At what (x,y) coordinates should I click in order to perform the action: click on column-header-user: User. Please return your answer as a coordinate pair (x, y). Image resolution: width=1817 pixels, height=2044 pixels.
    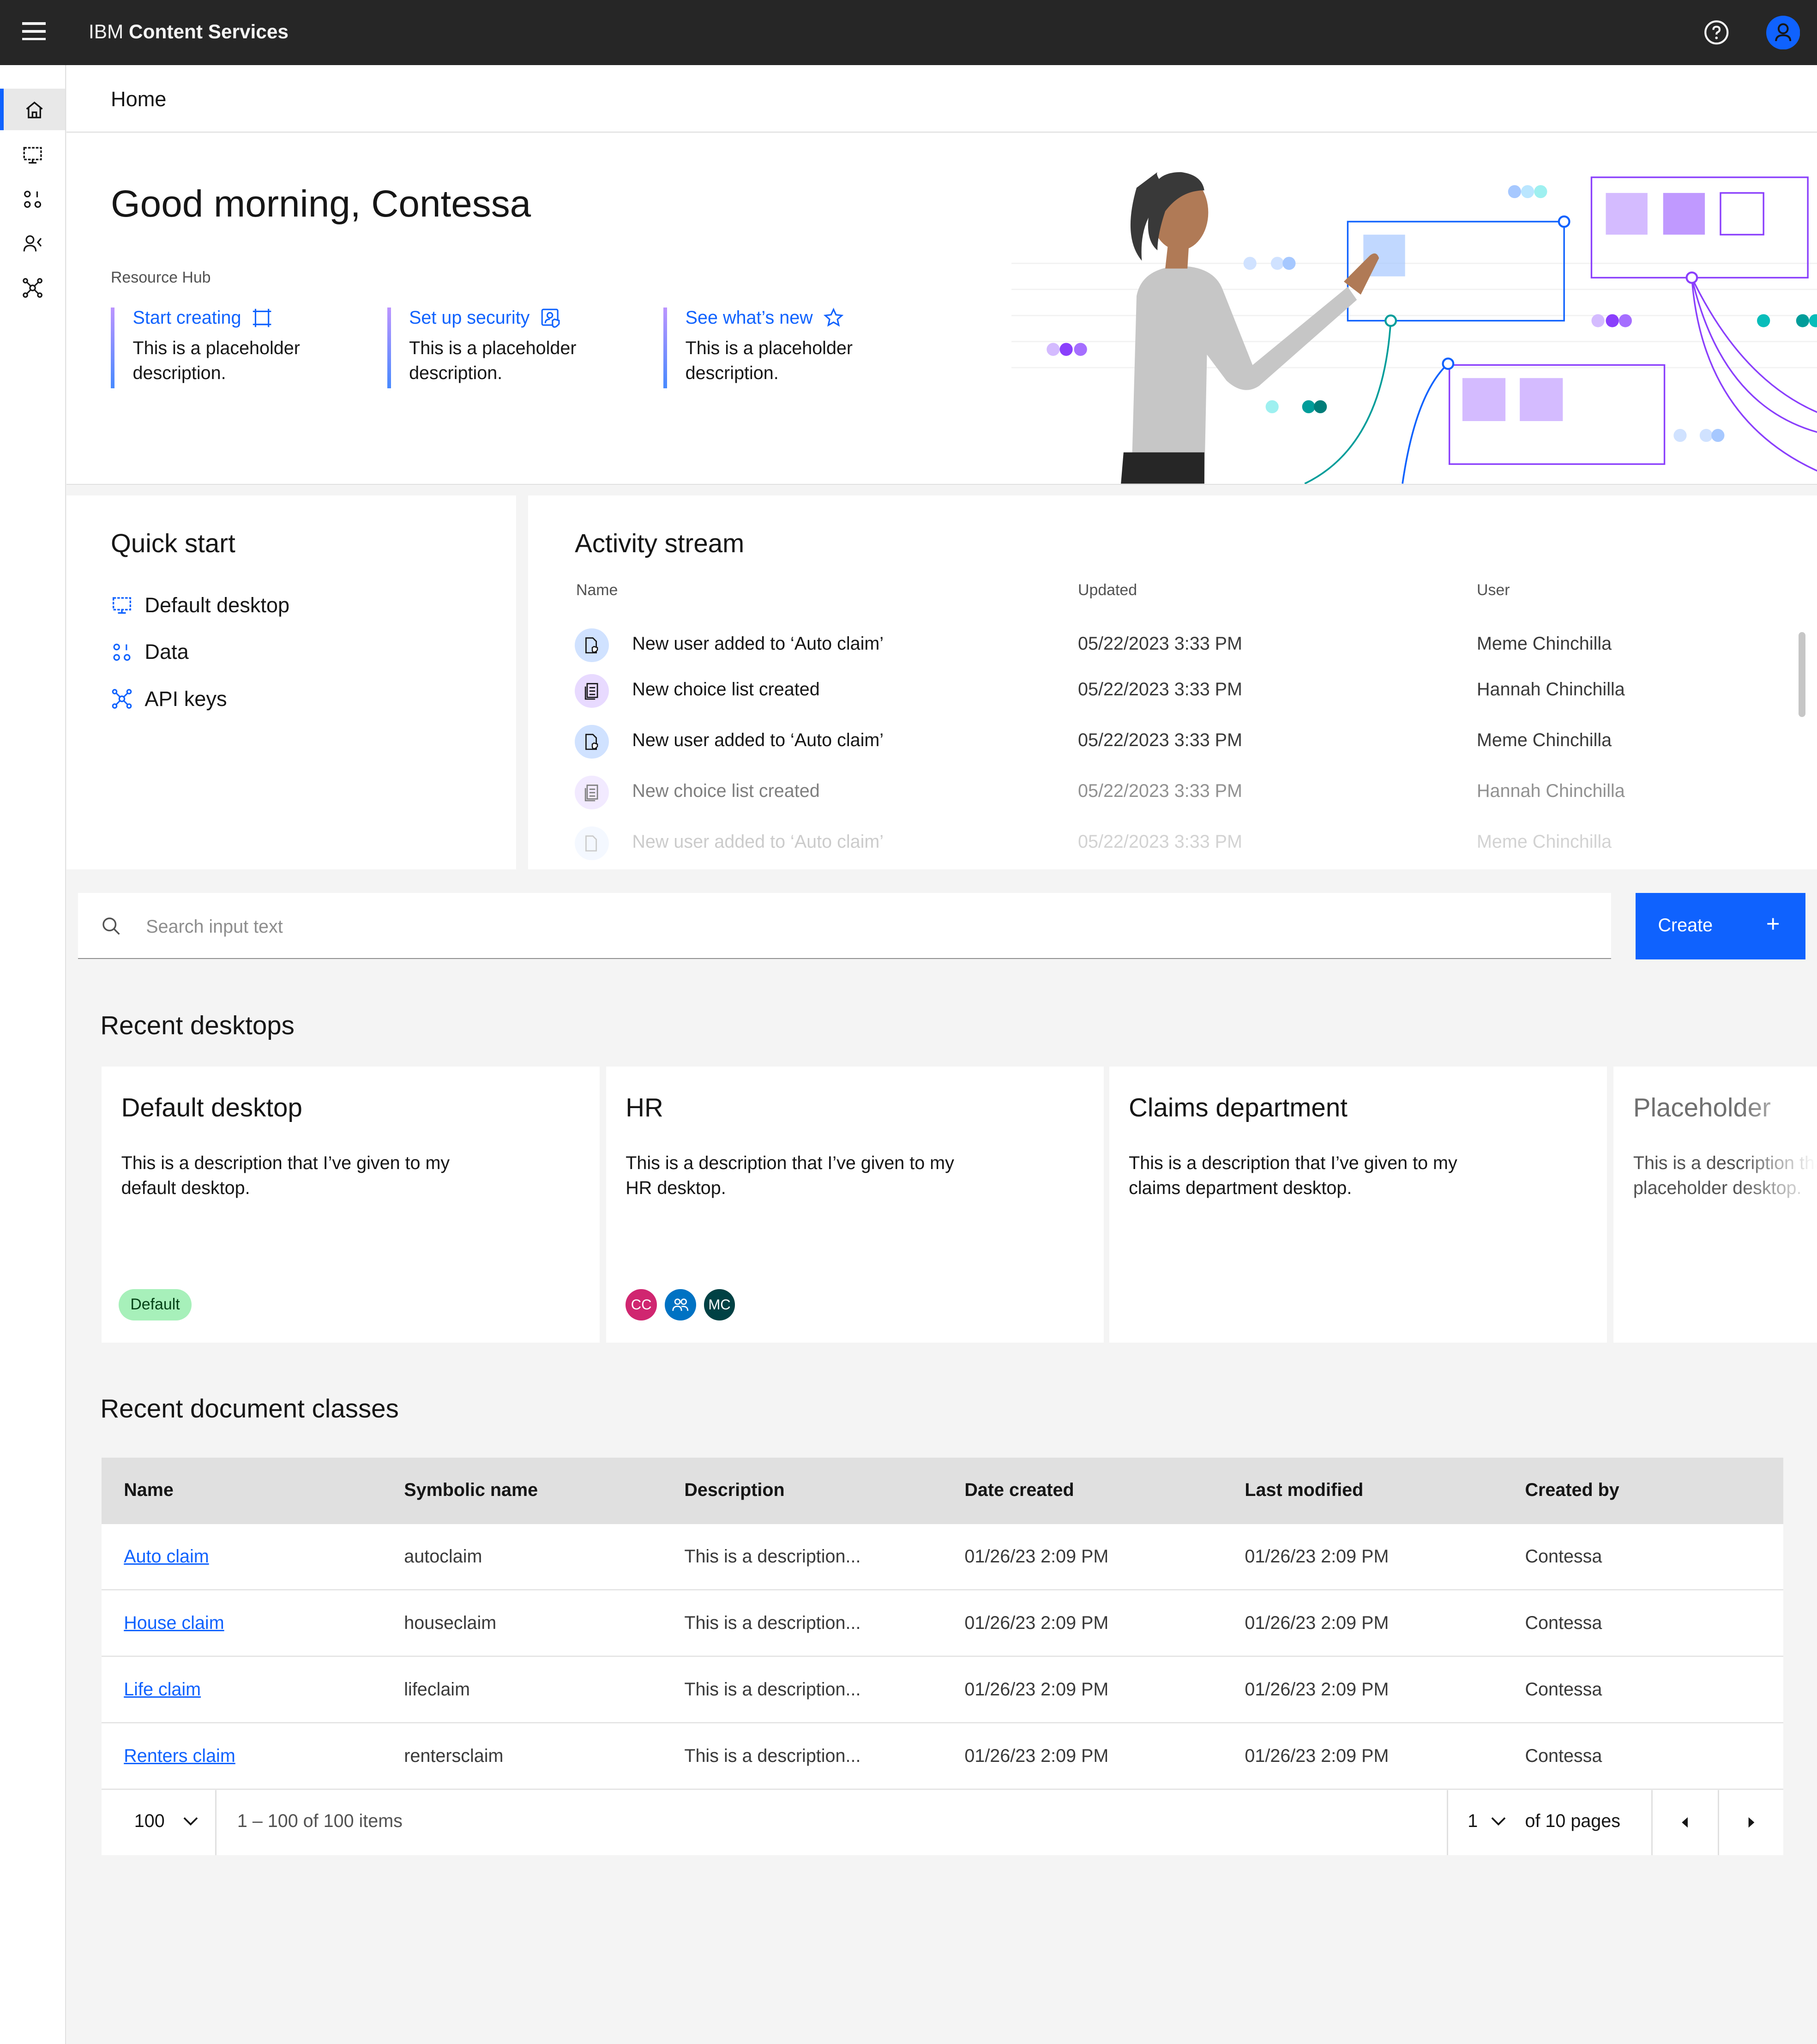
    Looking at the image, I should click on (1493, 590).